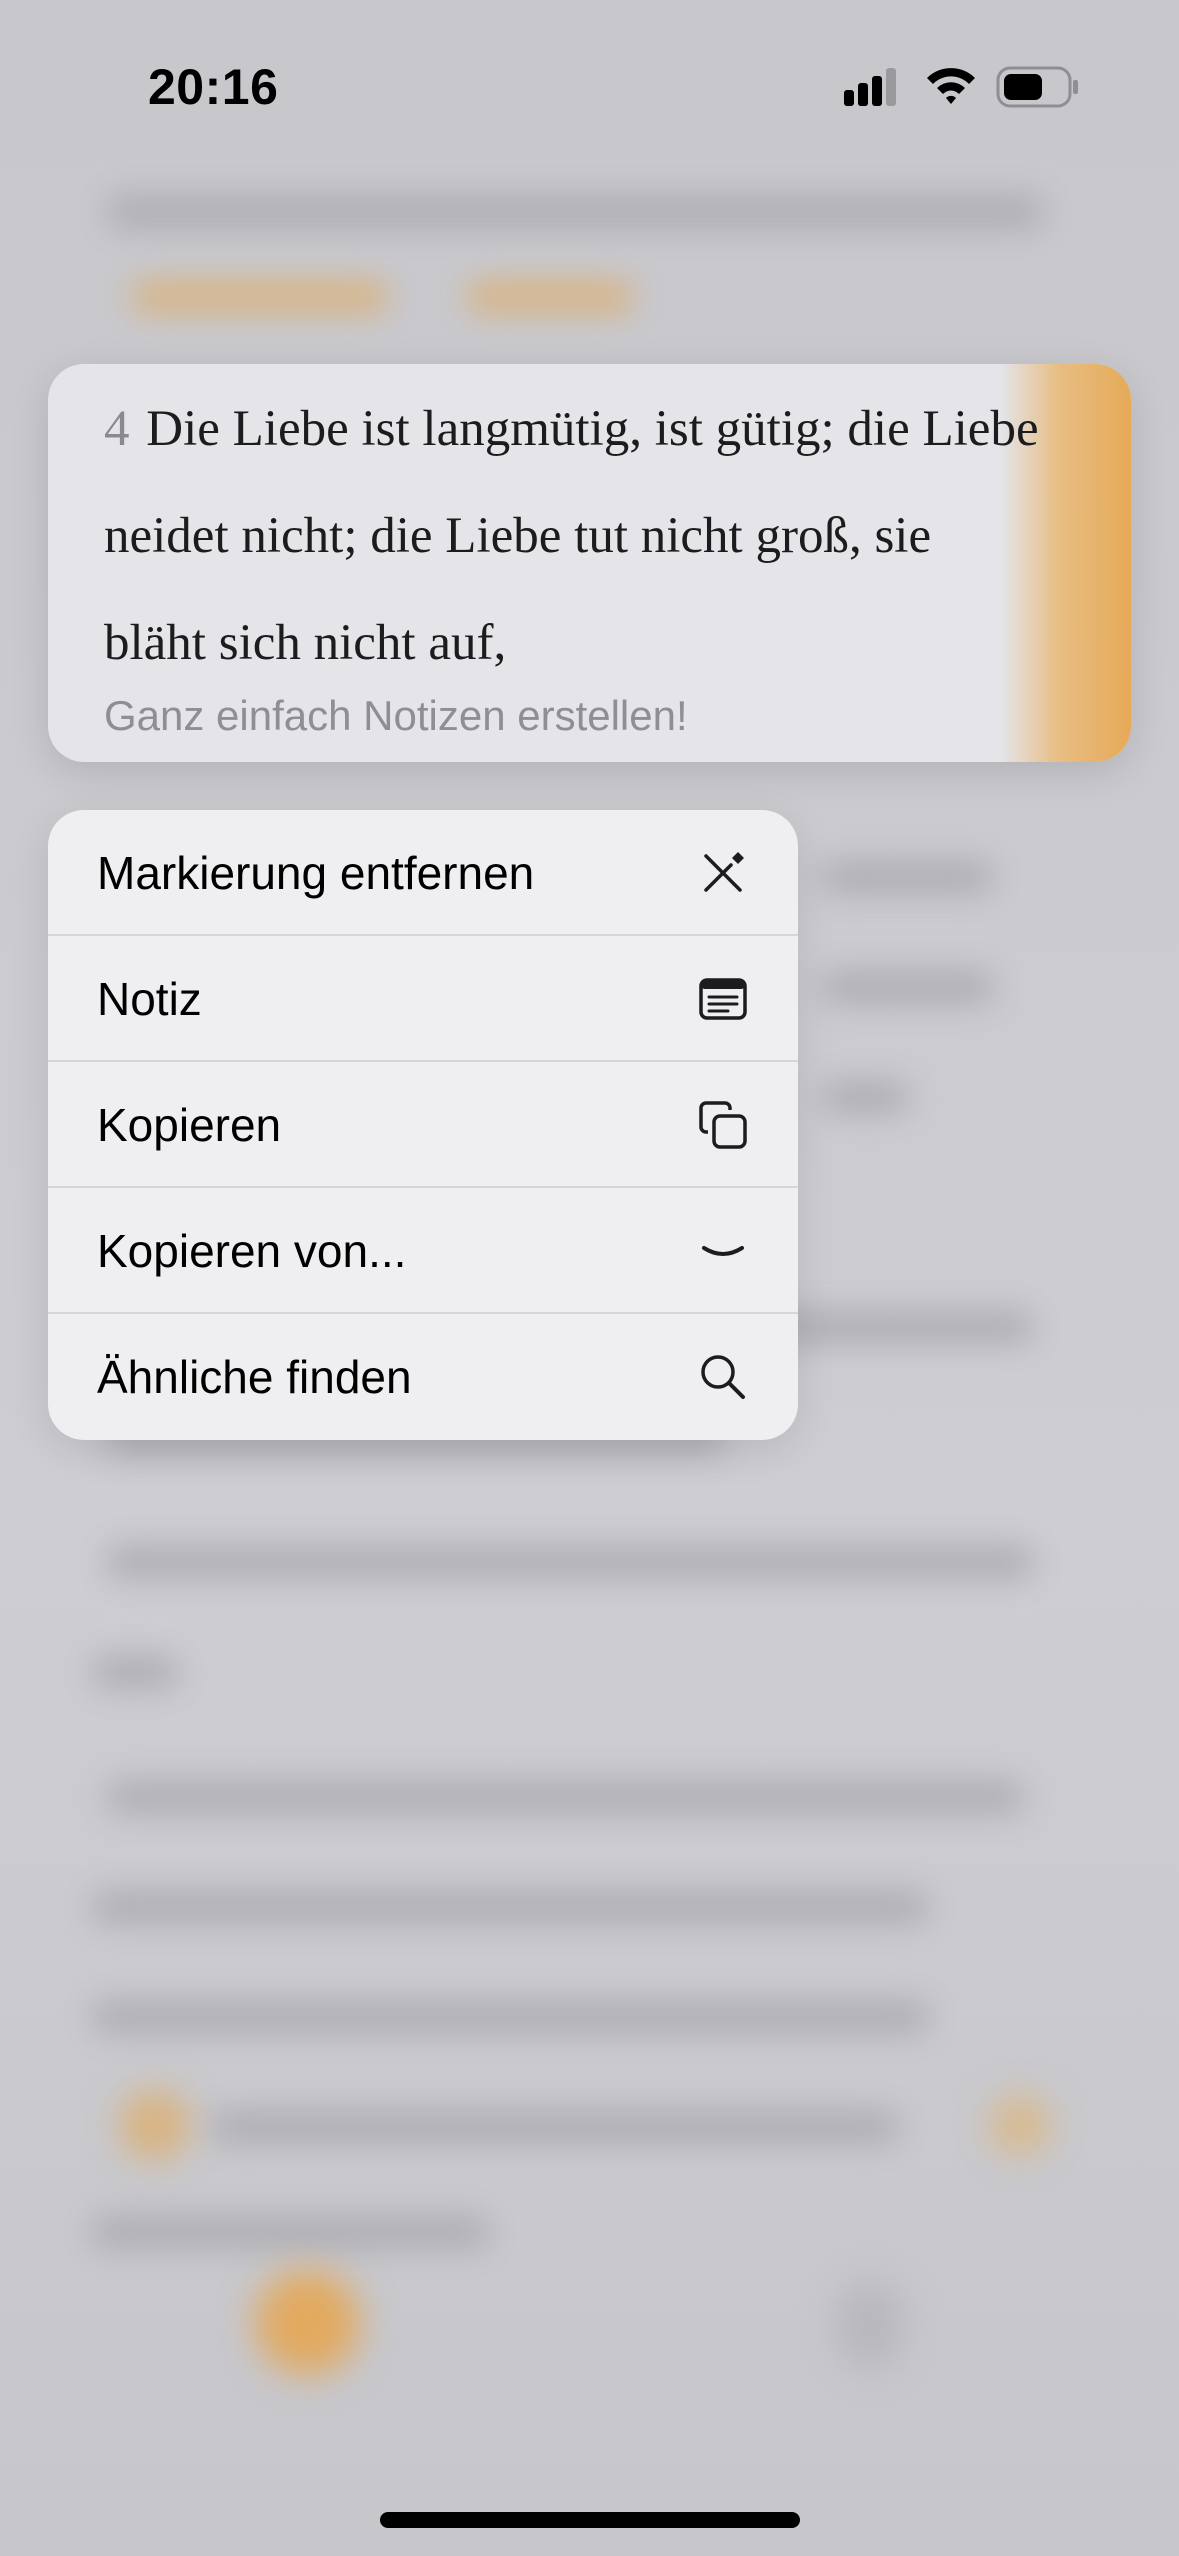  Describe the element at coordinates (189, 1125) in the screenshot. I see `menu-item-label: Kopieren` at that location.